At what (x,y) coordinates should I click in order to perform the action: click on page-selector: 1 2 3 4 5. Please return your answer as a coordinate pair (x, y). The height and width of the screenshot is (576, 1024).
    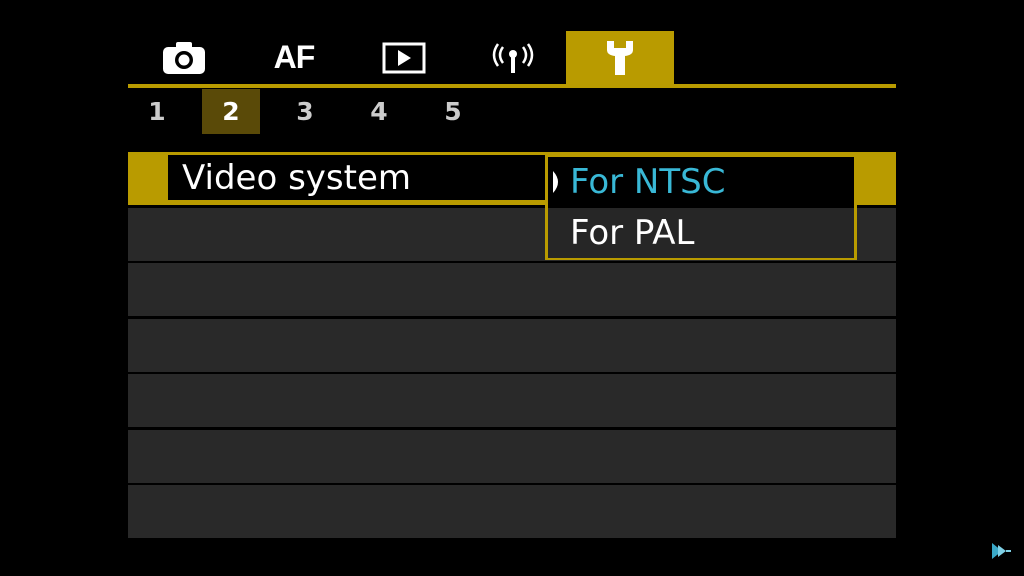
    Looking at the image, I should click on (512, 111).